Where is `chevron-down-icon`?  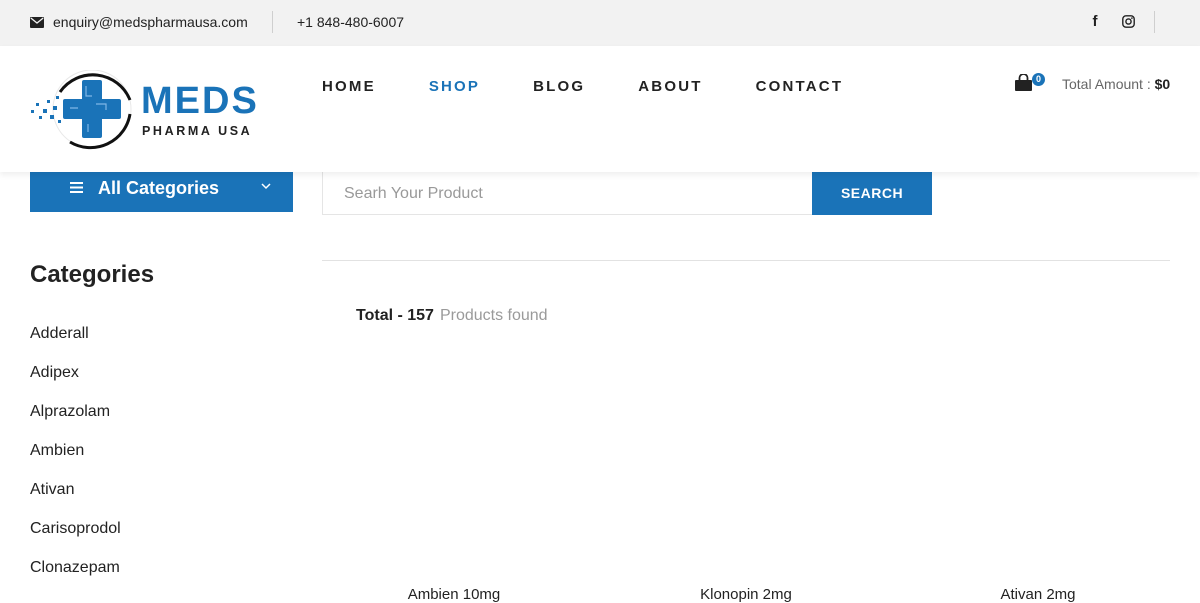
chevron-down-icon is located at coordinates (266, 186).